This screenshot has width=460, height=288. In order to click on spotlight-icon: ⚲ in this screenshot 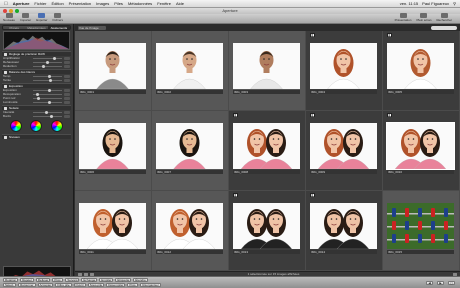, I will do `click(454, 3)`.